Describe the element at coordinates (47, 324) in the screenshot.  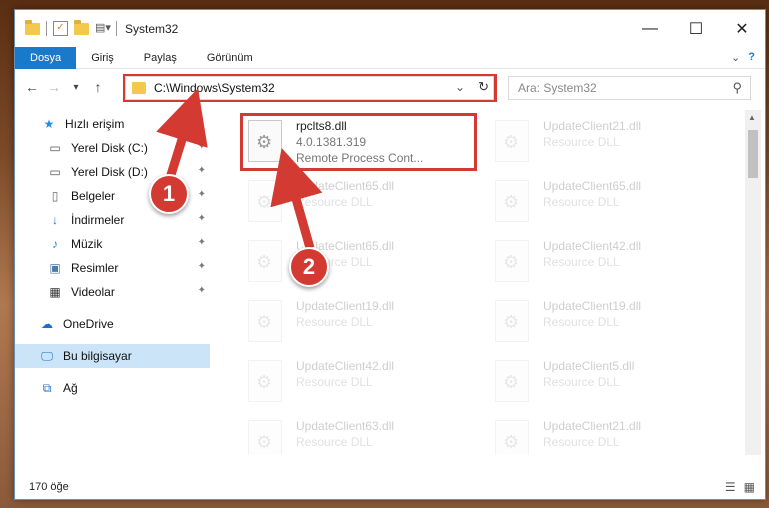
I see `cloud-icon: ☁` at that location.